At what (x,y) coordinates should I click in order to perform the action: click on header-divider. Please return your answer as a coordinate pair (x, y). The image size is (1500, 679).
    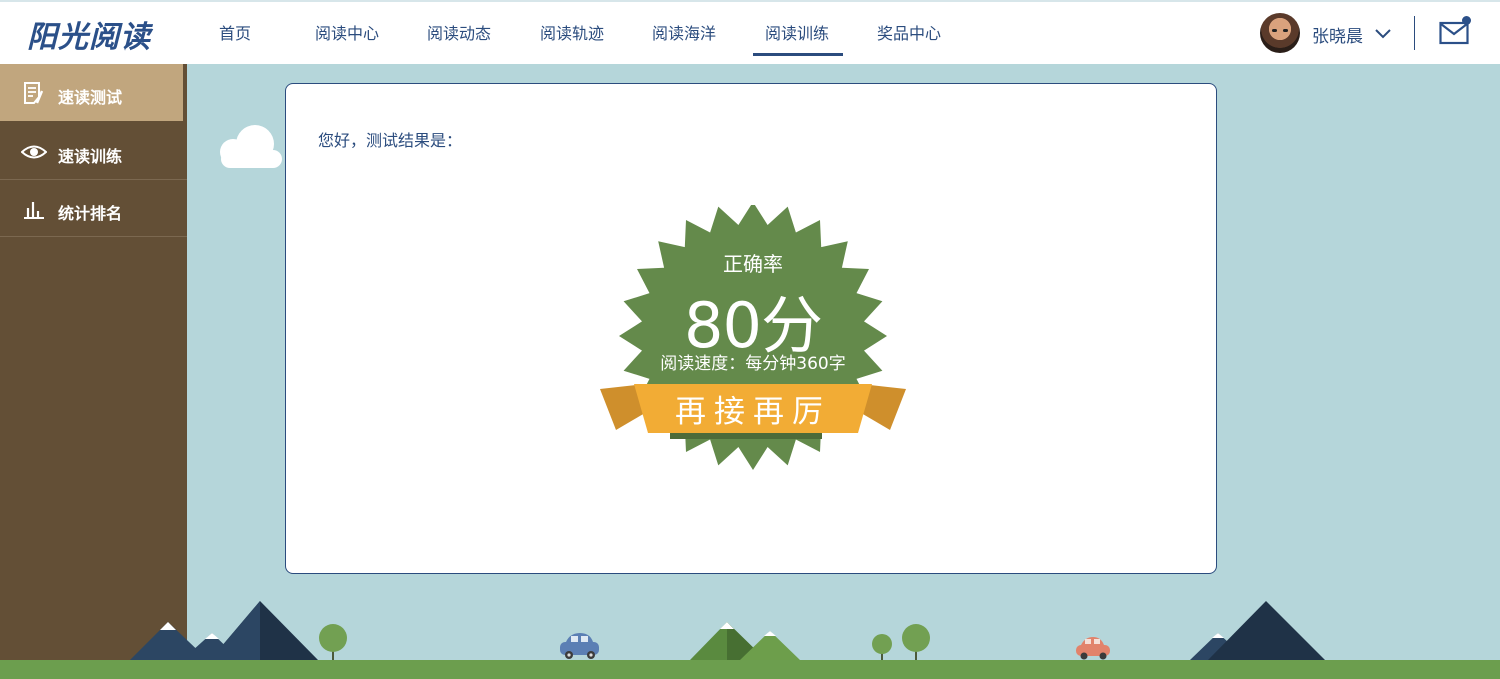
    Looking at the image, I should click on (1414, 33).